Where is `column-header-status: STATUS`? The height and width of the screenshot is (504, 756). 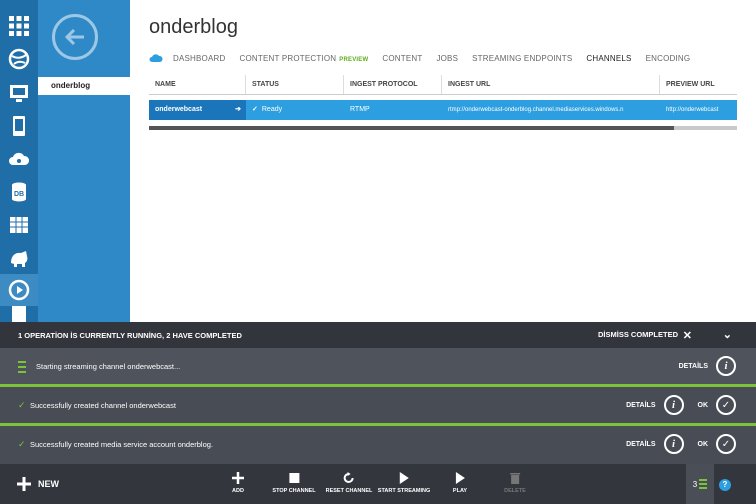
column-header-status: STATUS is located at coordinates (295, 84).